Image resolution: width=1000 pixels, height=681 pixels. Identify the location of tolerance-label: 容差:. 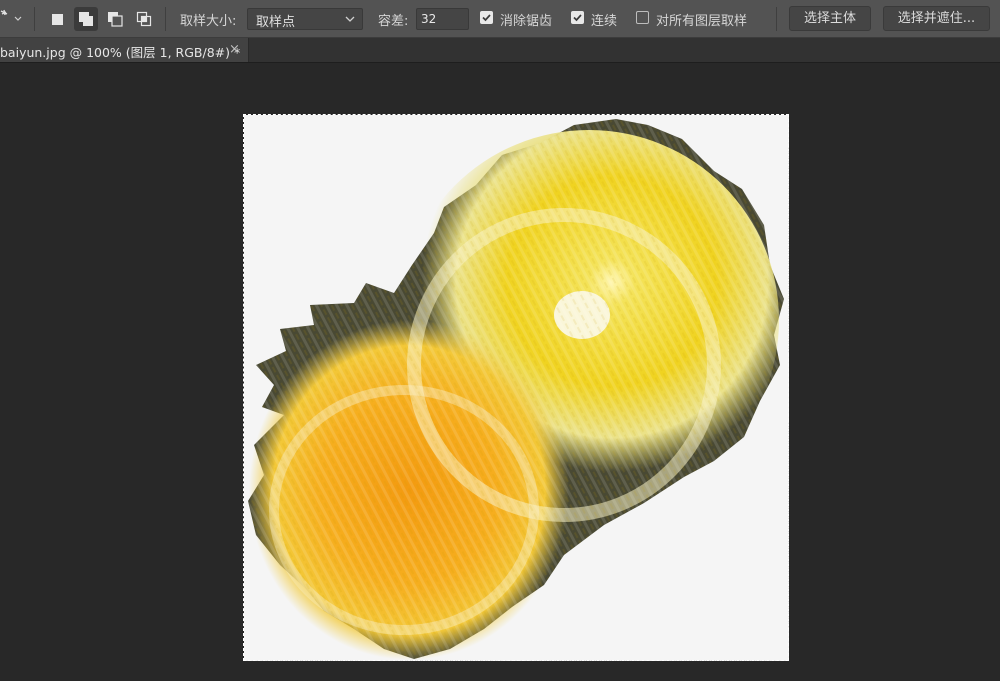
(393, 21).